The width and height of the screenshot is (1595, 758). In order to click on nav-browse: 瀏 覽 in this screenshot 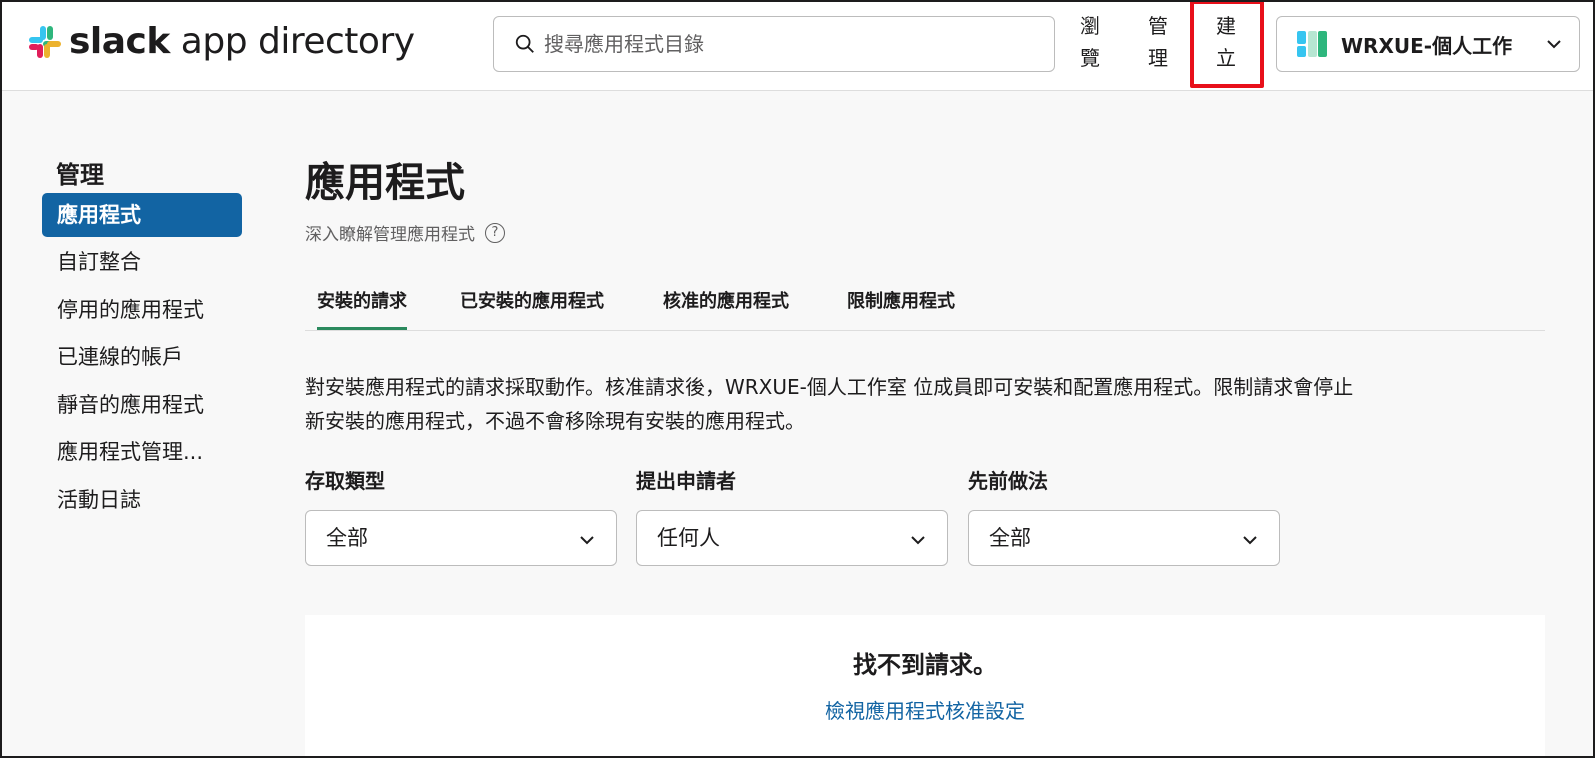, I will do `click(1090, 42)`.